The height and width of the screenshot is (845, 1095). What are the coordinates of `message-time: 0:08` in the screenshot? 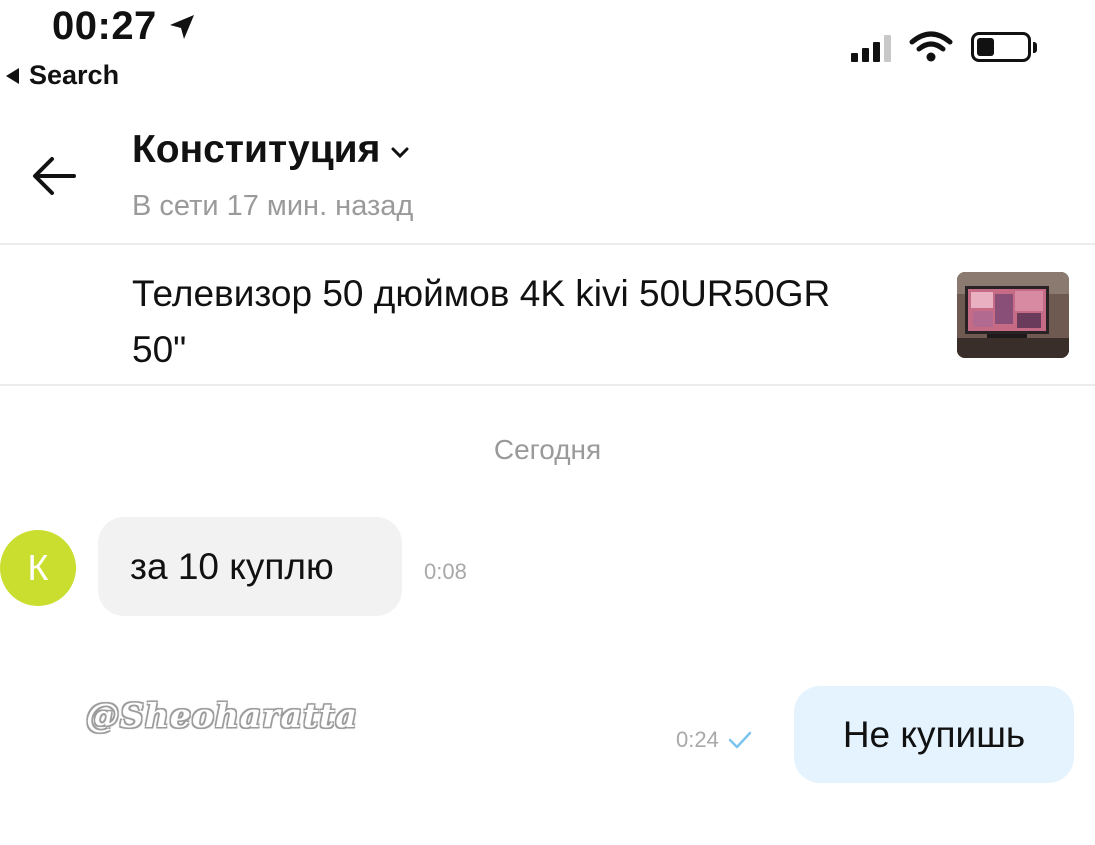 It's located at (445, 571).